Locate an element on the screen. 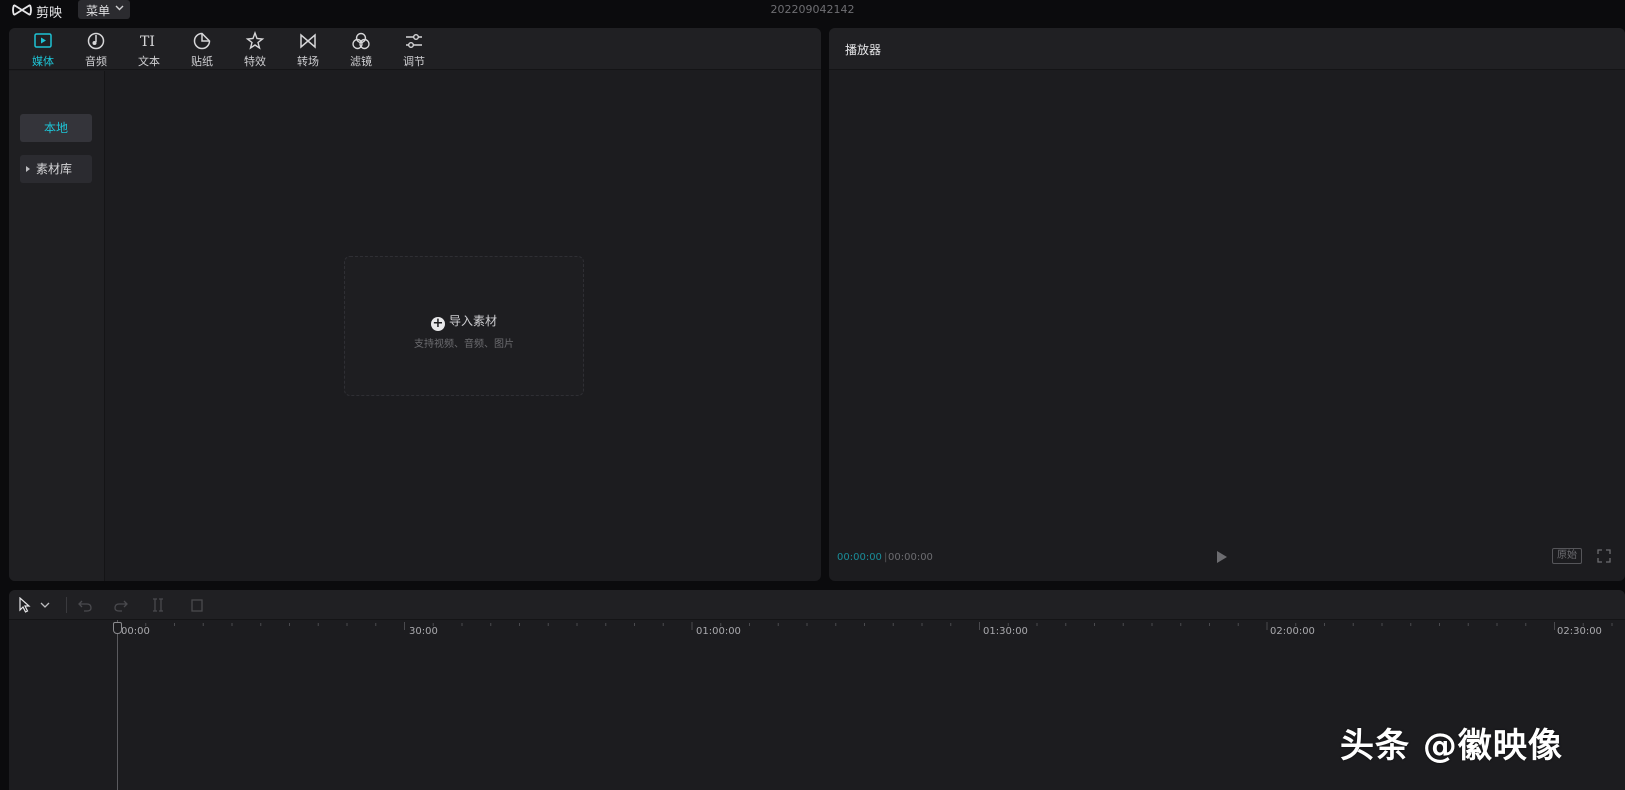  tab-audio: 音频 is located at coordinates (96, 50).